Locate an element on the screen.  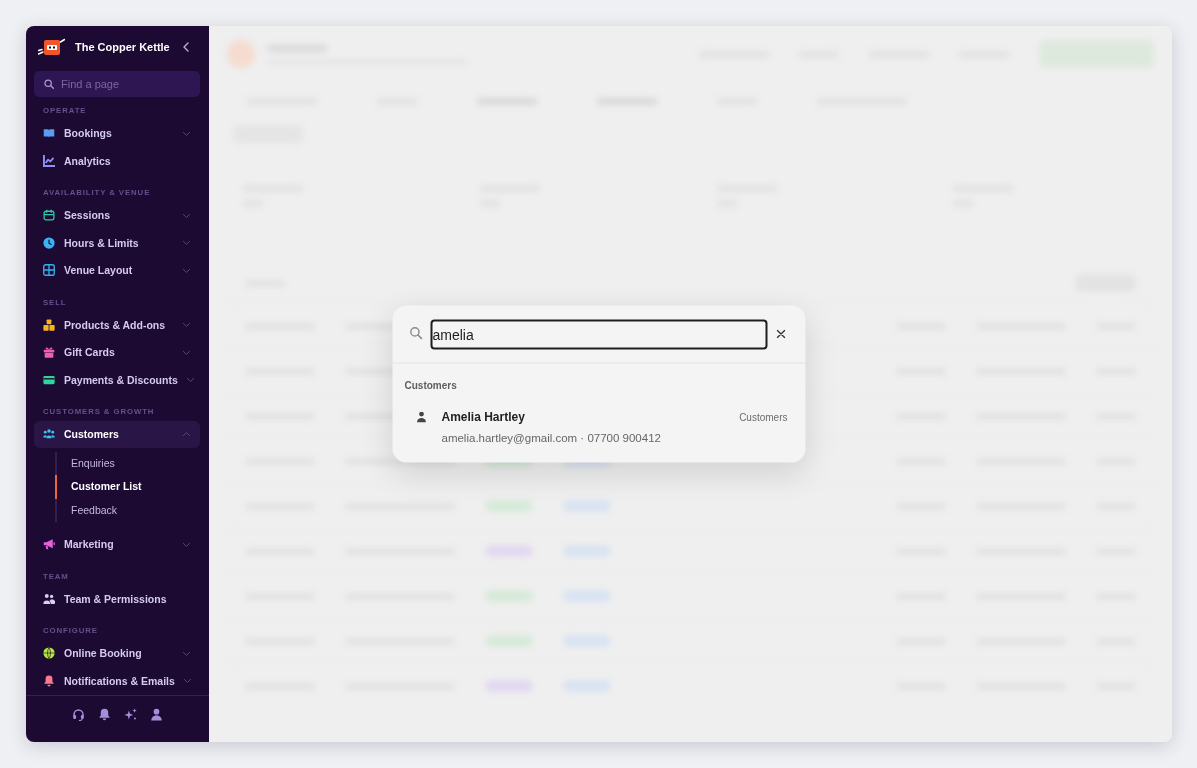
nav-item: Marketing is located at coordinates (117, 544).